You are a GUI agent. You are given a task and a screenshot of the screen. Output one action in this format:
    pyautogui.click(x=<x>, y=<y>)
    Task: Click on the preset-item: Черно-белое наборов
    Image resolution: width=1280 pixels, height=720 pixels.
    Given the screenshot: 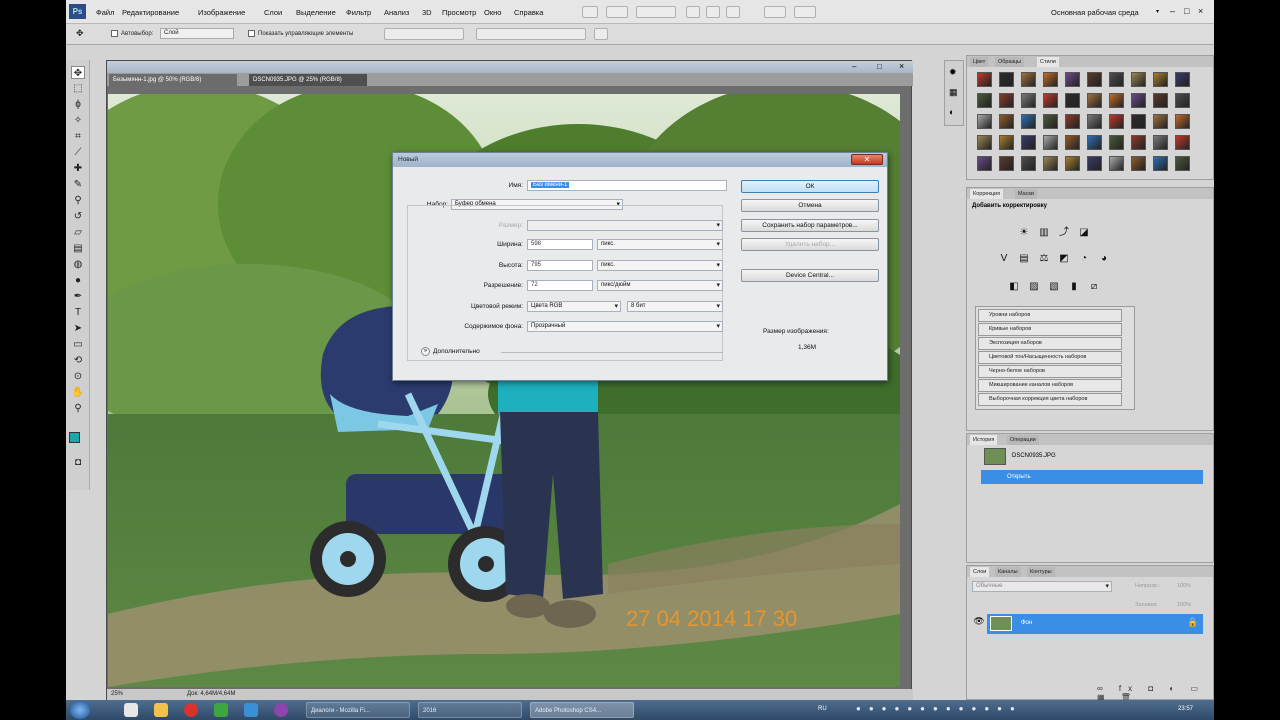 What is the action you would take?
    pyautogui.click(x=1050, y=371)
    